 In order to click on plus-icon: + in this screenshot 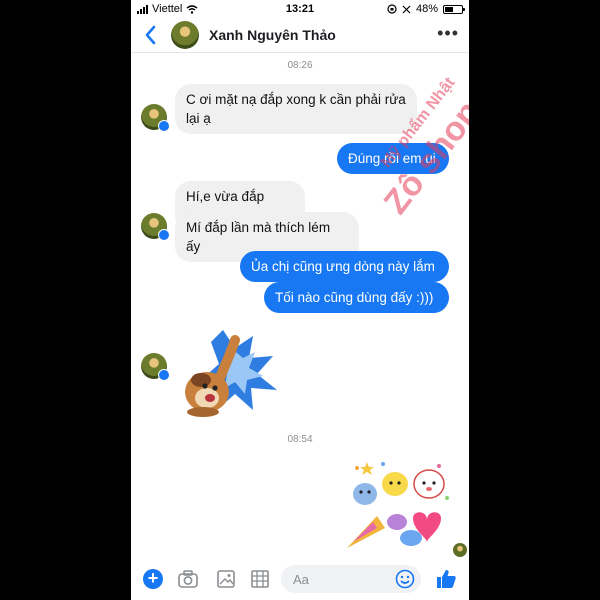, I will do `click(153, 579)`.